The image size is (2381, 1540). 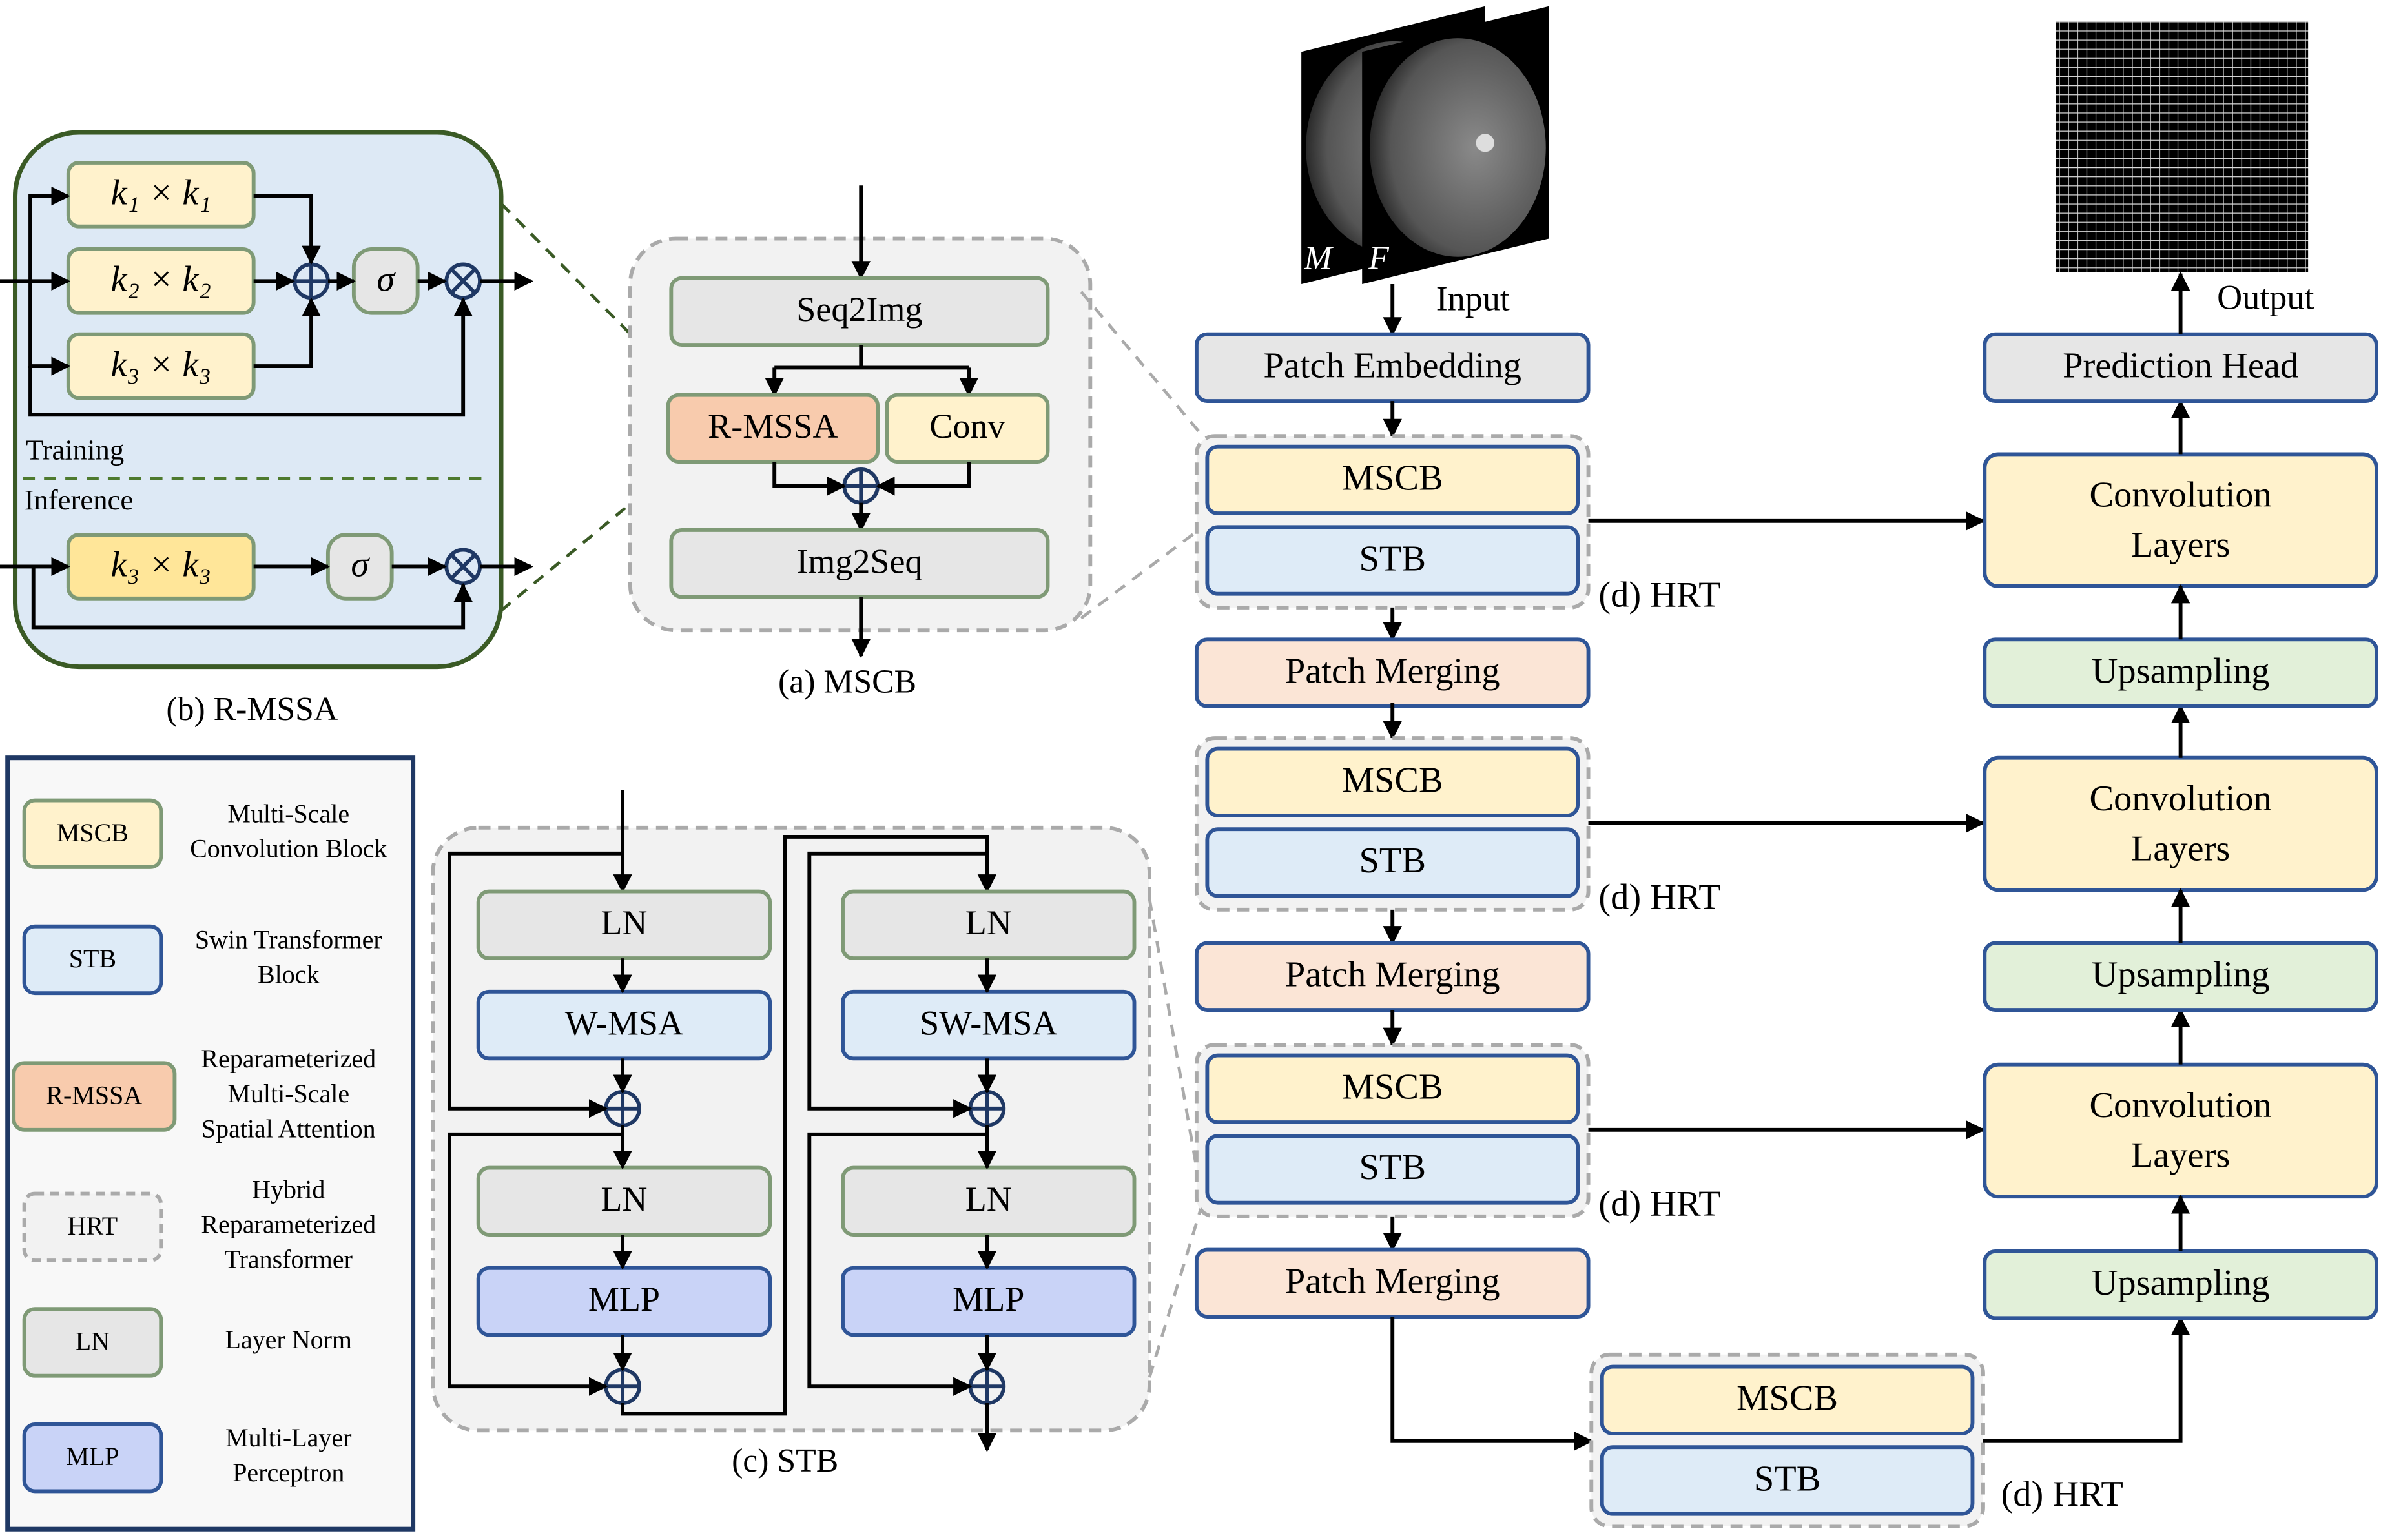 I want to click on legend-description: Perceptron, so click(x=288, y=1472).